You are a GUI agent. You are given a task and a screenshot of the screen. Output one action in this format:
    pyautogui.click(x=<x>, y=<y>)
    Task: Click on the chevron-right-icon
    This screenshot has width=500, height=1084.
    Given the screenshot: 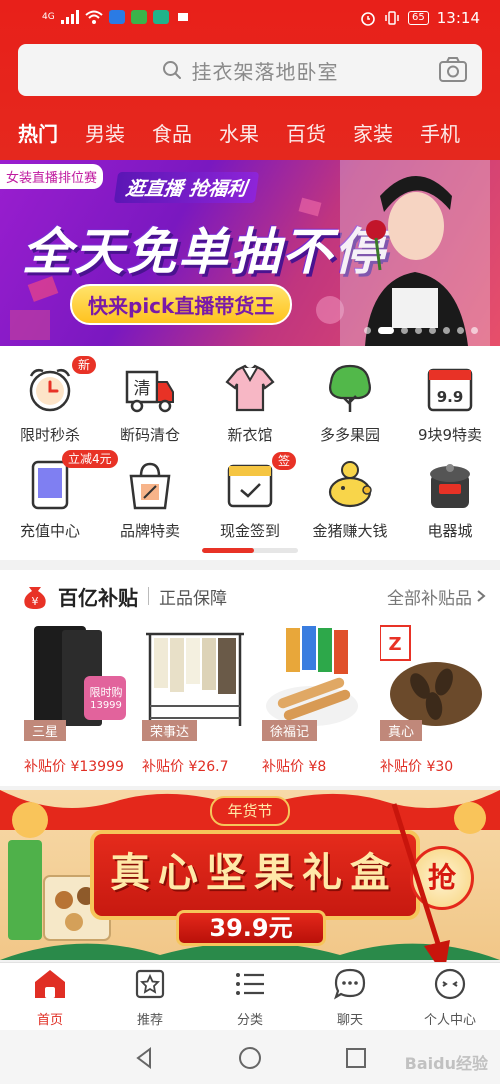 What is the action you would take?
    pyautogui.click(x=481, y=596)
    